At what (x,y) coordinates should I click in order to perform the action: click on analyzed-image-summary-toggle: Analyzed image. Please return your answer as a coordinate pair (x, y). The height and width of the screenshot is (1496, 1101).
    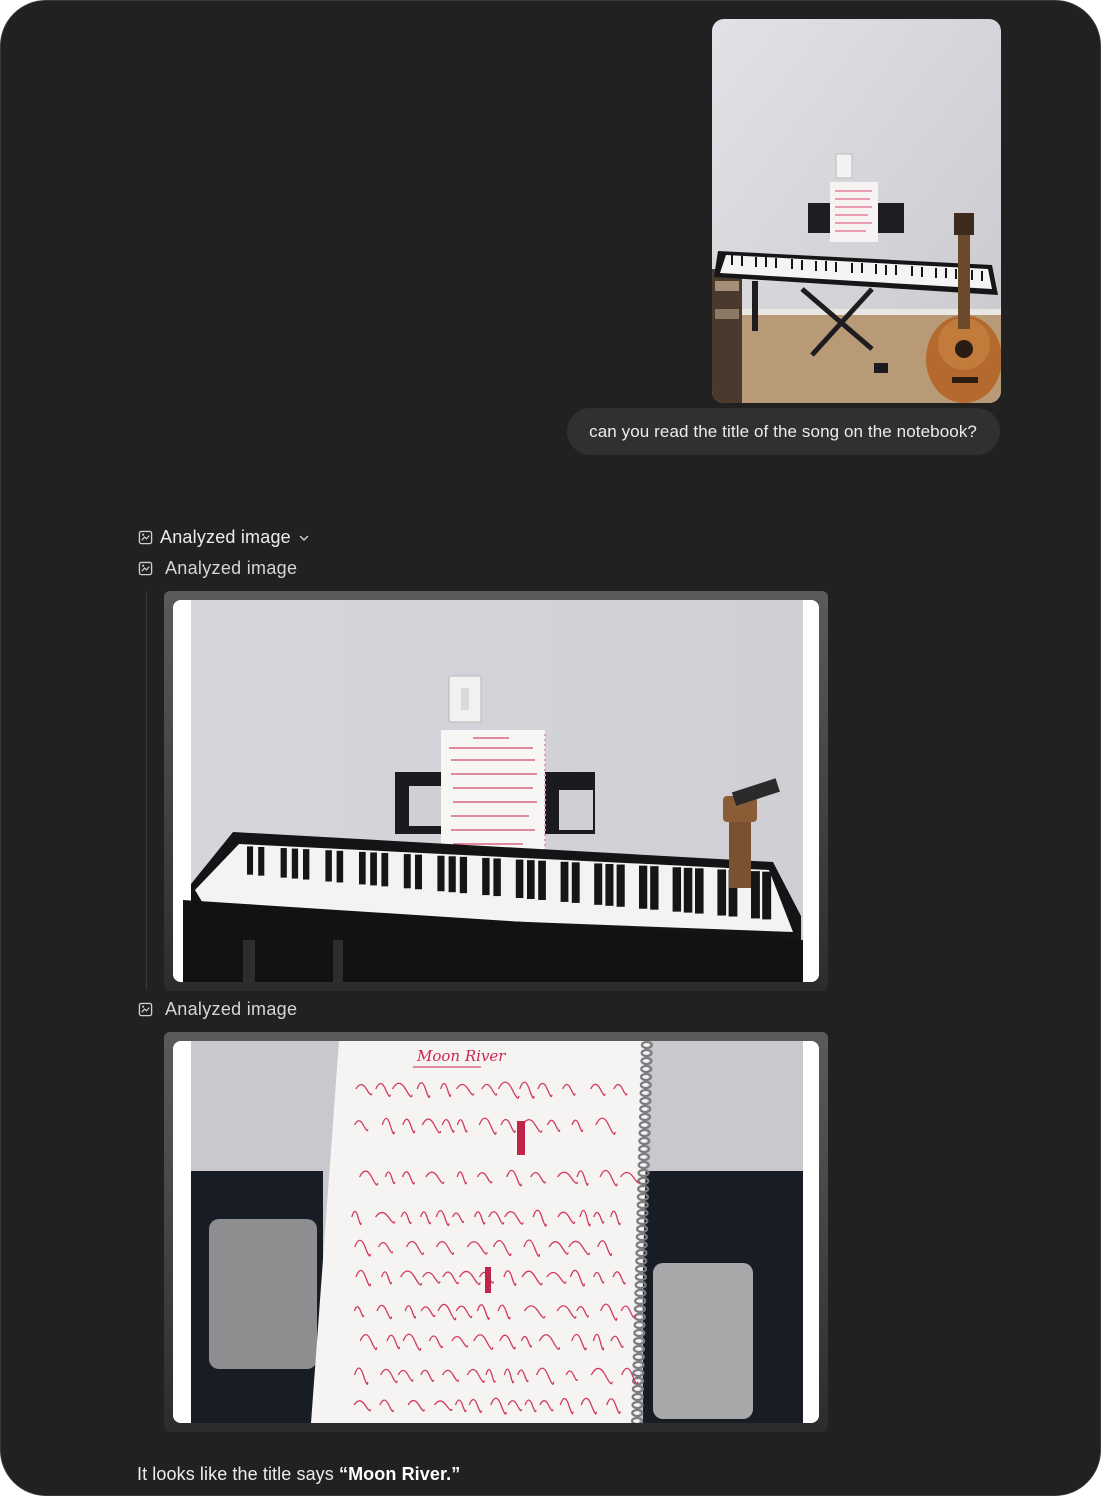
    Looking at the image, I should click on (224, 537).